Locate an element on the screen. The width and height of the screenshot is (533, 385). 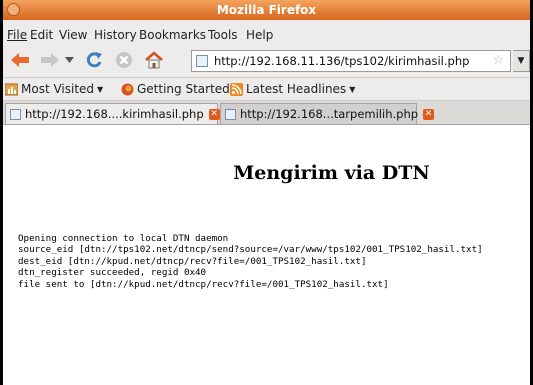
window-title: Mozilla Firefox is located at coordinates (266, 10).